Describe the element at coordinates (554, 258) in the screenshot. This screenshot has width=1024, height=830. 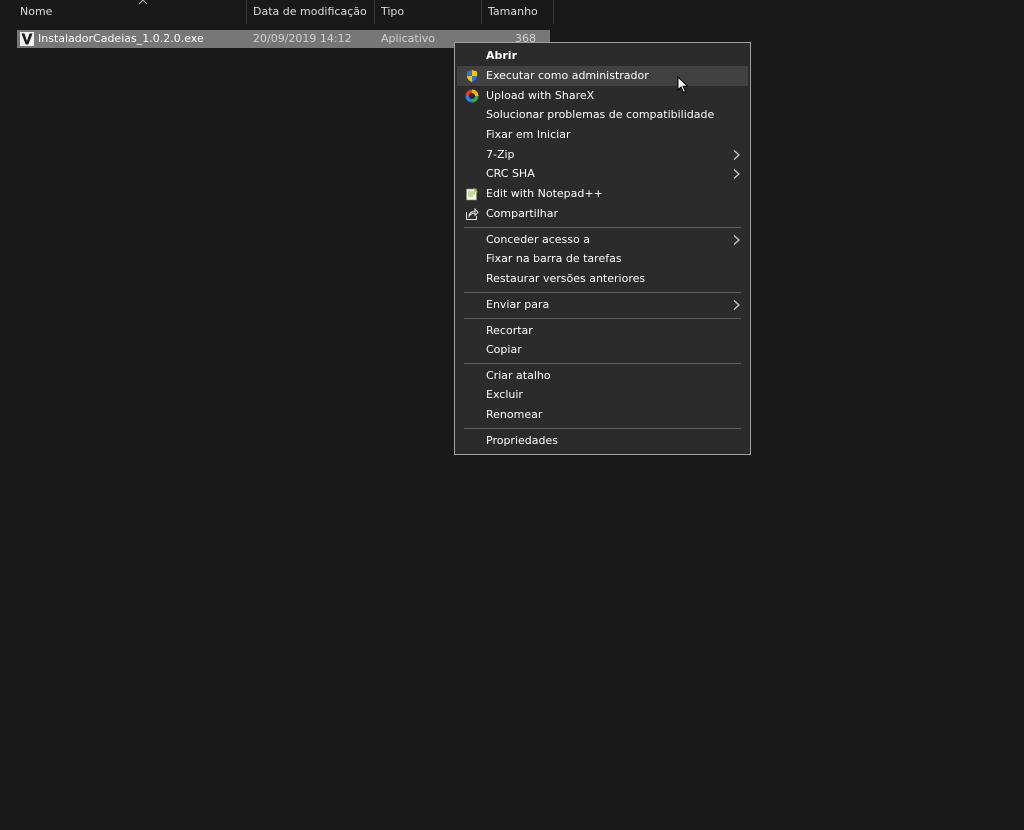
I see `menu-item-pin-taskbar-label: Fixar na barra de tarefas` at that location.